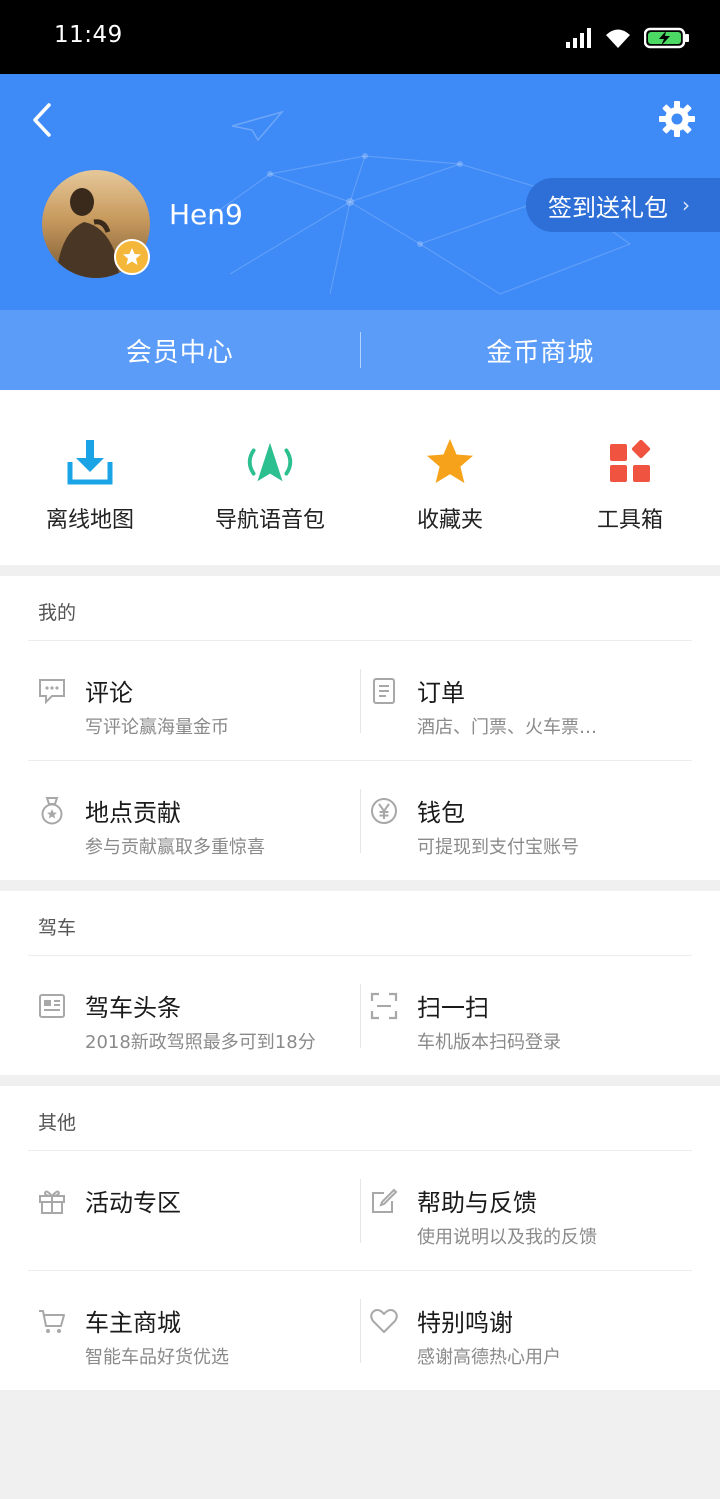 This screenshot has width=720, height=1499. I want to click on menu-item-place-contribution: 地点贡献 参与贡献赢取多重惊喜, so click(194, 821).